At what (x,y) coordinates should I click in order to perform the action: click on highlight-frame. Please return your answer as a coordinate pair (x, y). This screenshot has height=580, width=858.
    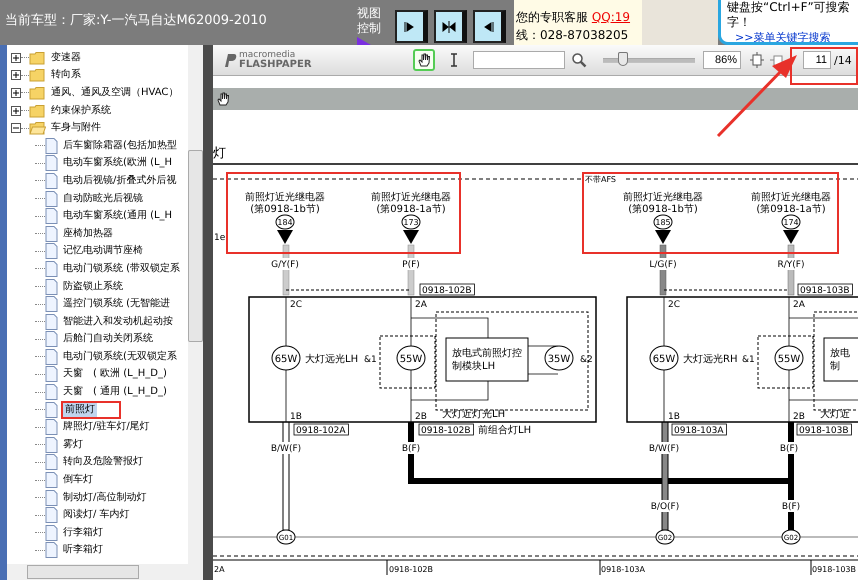
    Looking at the image, I should click on (824, 66).